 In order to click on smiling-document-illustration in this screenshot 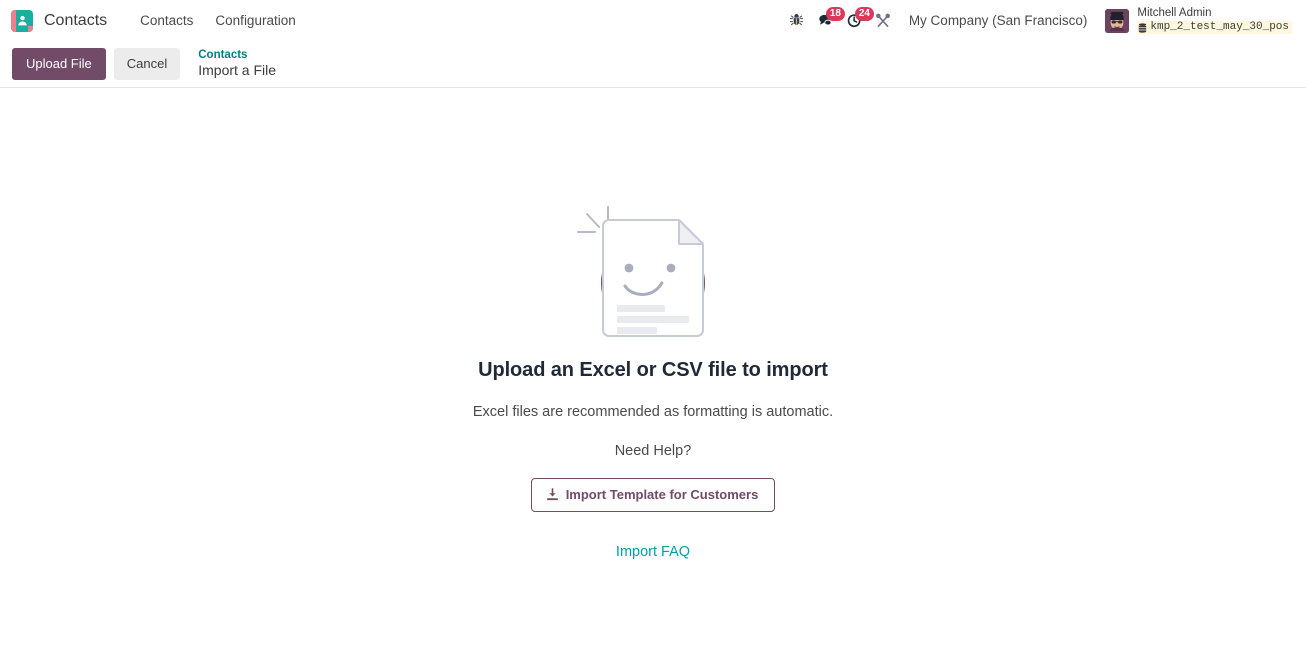, I will do `click(641, 271)`.